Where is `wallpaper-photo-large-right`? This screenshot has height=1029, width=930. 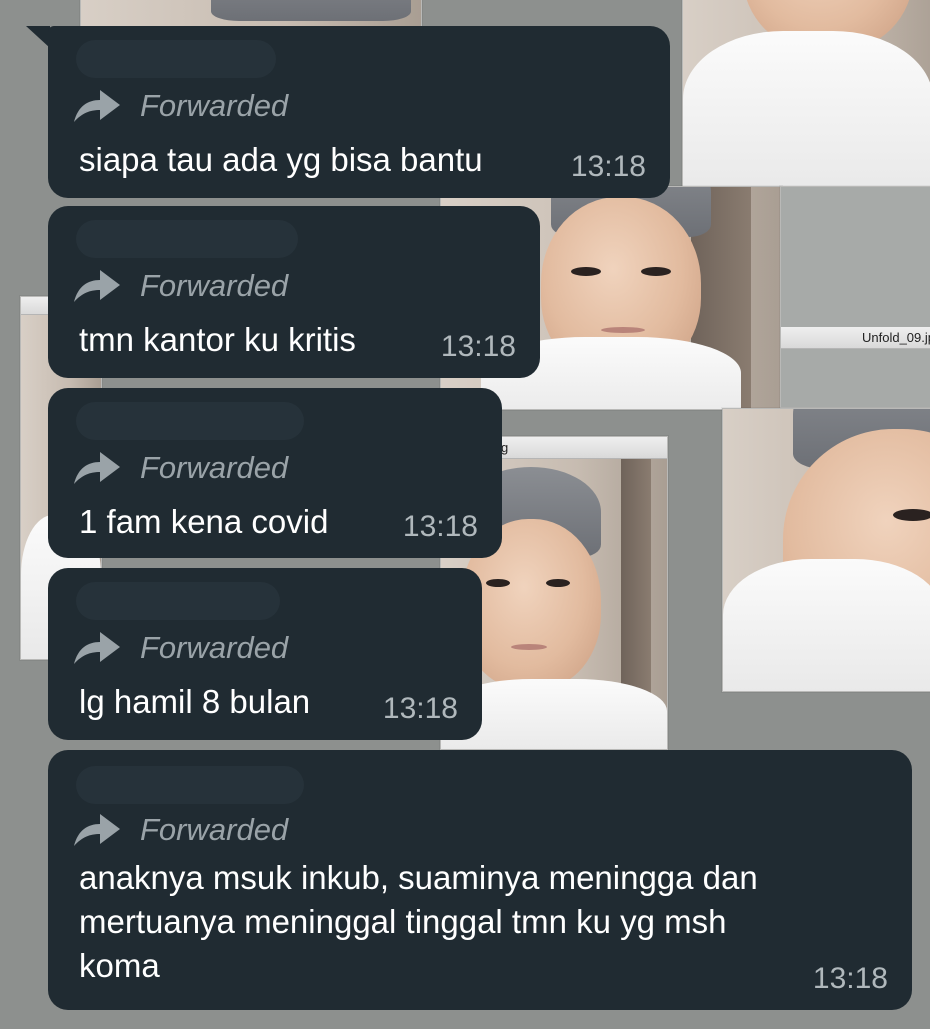 wallpaper-photo-large-right is located at coordinates (826, 550).